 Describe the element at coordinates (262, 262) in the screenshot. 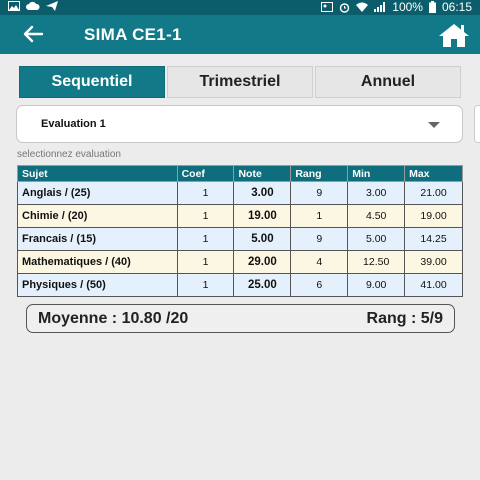

I see `cell-note: 29.00` at that location.